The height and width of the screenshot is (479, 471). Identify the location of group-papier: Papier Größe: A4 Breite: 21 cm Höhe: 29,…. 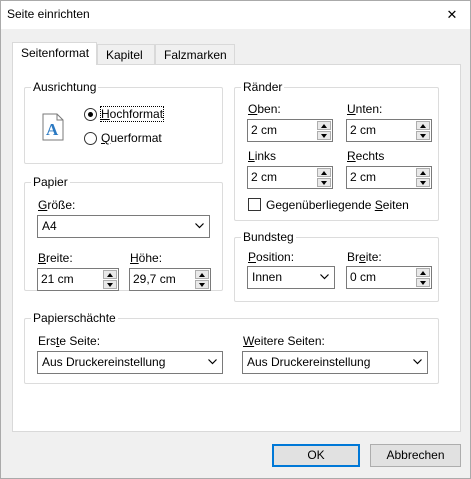
(123, 232).